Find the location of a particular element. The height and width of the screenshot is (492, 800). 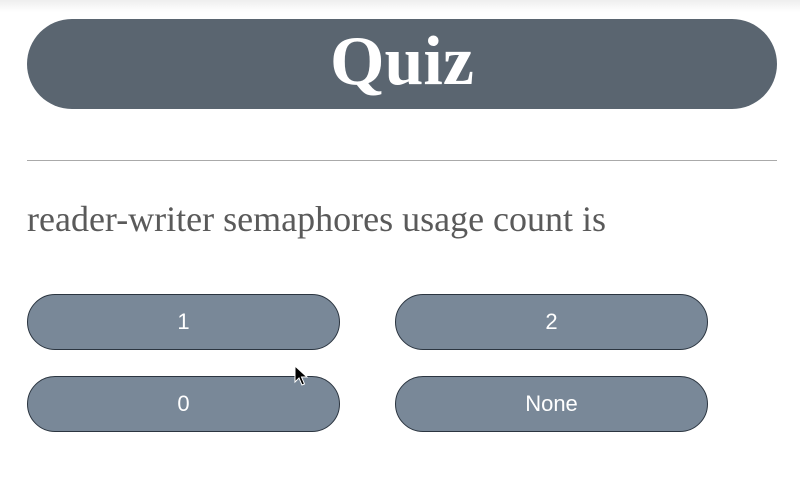

divider is located at coordinates (402, 160).